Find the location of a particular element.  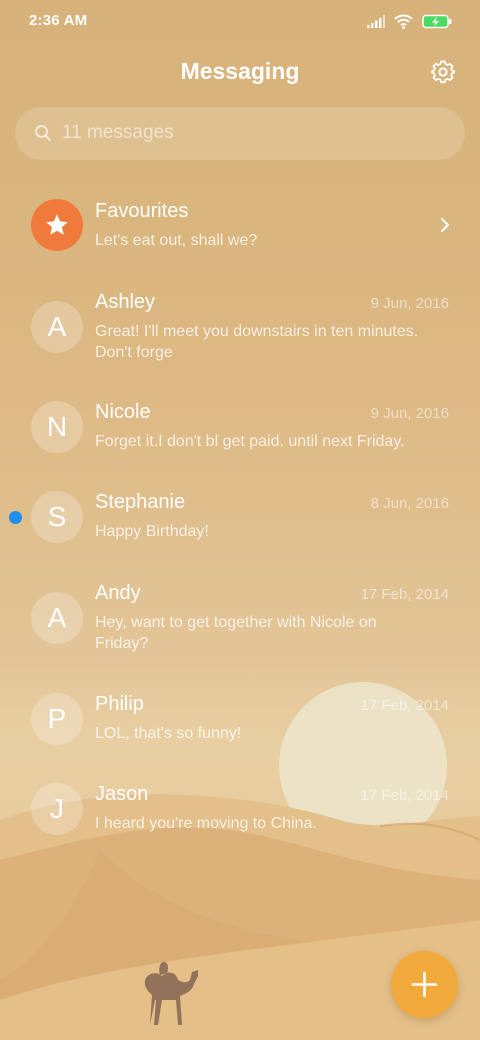

search-input: 11 messages is located at coordinates (240, 133).